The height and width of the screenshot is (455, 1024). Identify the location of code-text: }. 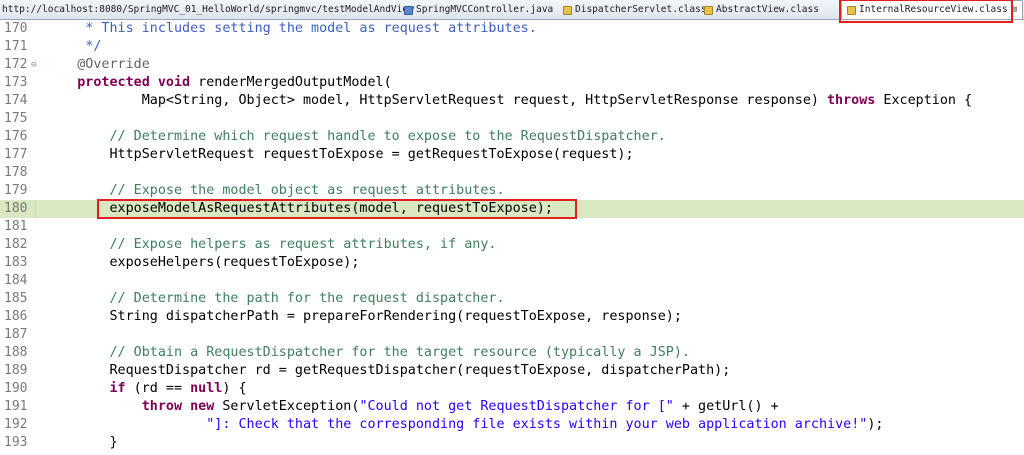
(81, 443).